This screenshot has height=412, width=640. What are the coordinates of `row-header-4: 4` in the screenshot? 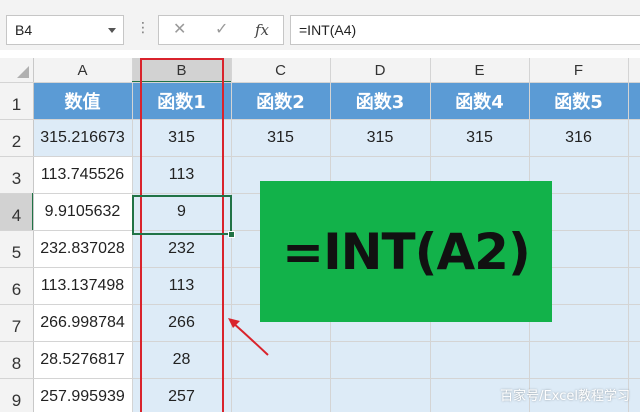 It's located at (16, 215).